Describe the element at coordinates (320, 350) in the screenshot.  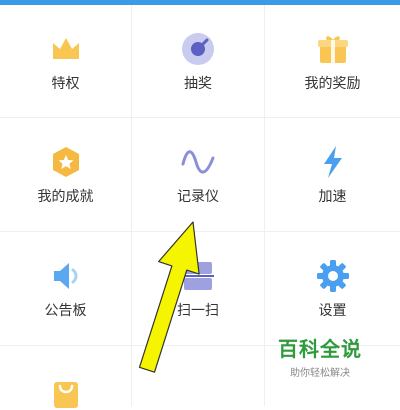
I see `watermark-title: 百科全说` at that location.